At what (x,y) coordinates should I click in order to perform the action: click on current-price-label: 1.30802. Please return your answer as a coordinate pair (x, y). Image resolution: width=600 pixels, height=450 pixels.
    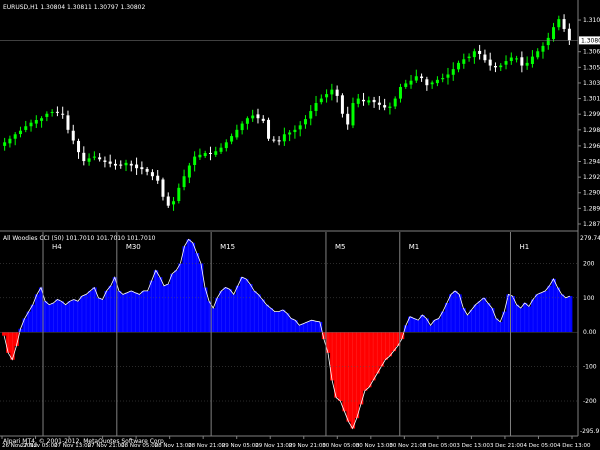
    Looking at the image, I should click on (590, 40).